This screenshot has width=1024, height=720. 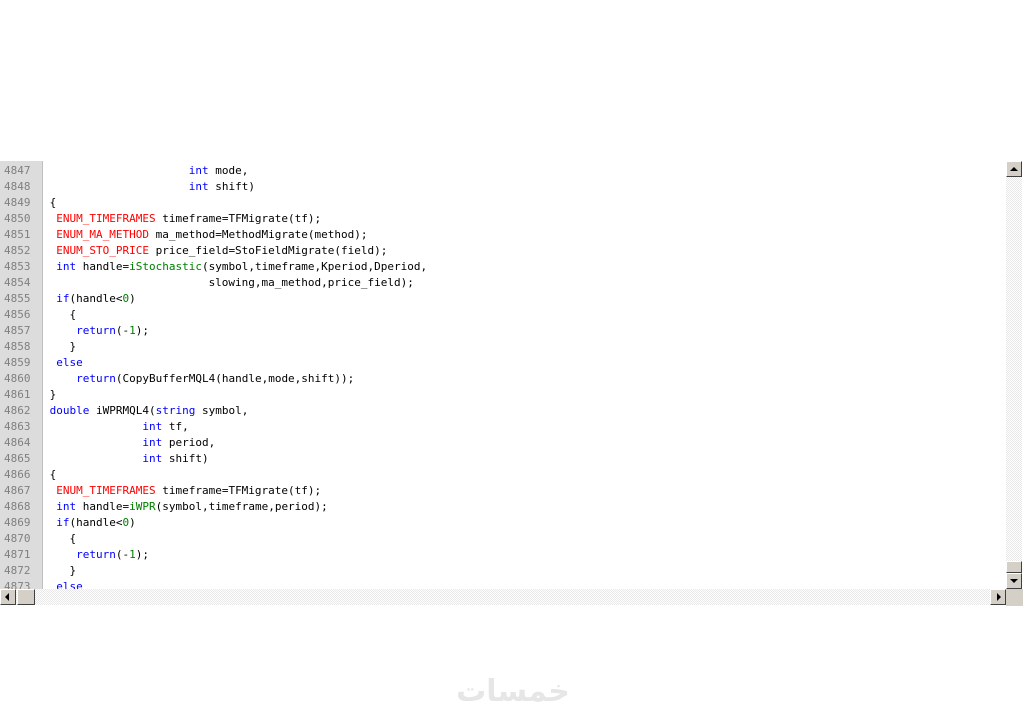 I want to click on line-number: 4872, so click(x=17, y=570).